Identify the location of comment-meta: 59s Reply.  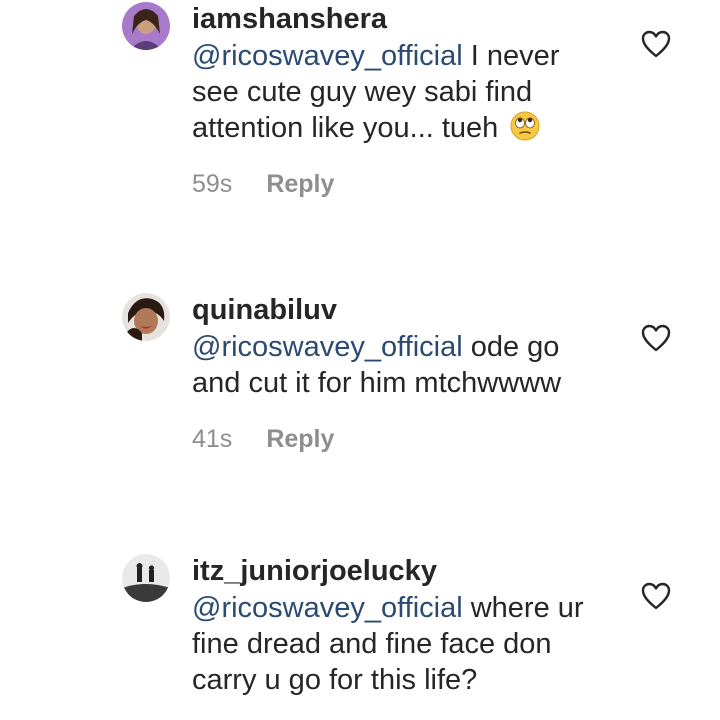
(402, 184).